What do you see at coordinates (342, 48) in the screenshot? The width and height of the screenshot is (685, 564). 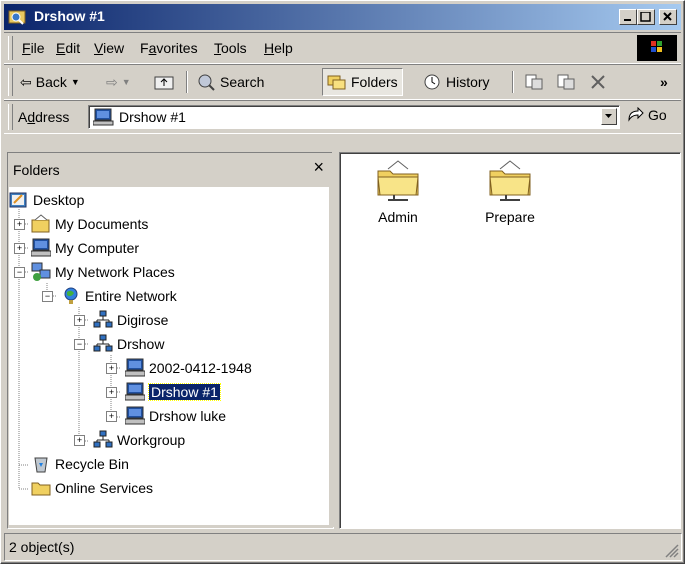 I see `menu-bar: File Edit View Favorites Tools Help` at bounding box center [342, 48].